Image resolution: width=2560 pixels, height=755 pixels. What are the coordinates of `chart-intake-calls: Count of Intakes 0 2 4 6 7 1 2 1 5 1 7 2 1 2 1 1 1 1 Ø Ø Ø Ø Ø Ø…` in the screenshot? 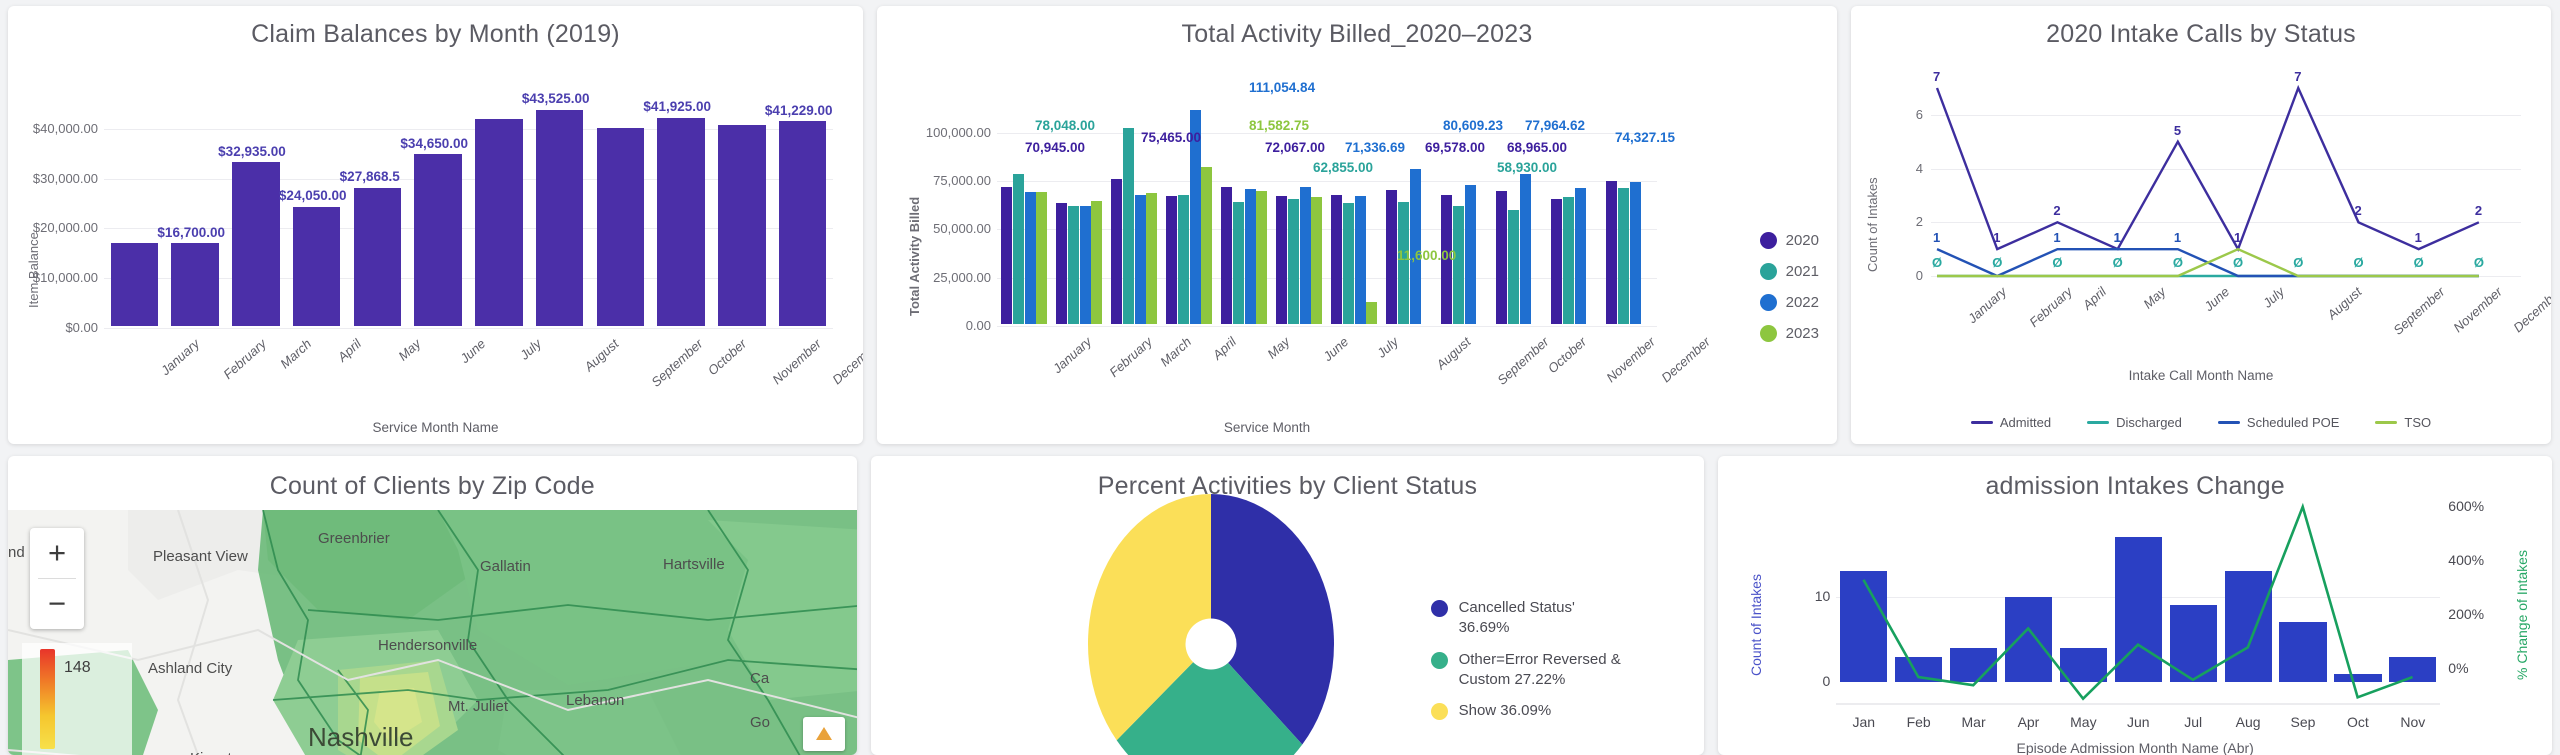 It's located at (2201, 248).